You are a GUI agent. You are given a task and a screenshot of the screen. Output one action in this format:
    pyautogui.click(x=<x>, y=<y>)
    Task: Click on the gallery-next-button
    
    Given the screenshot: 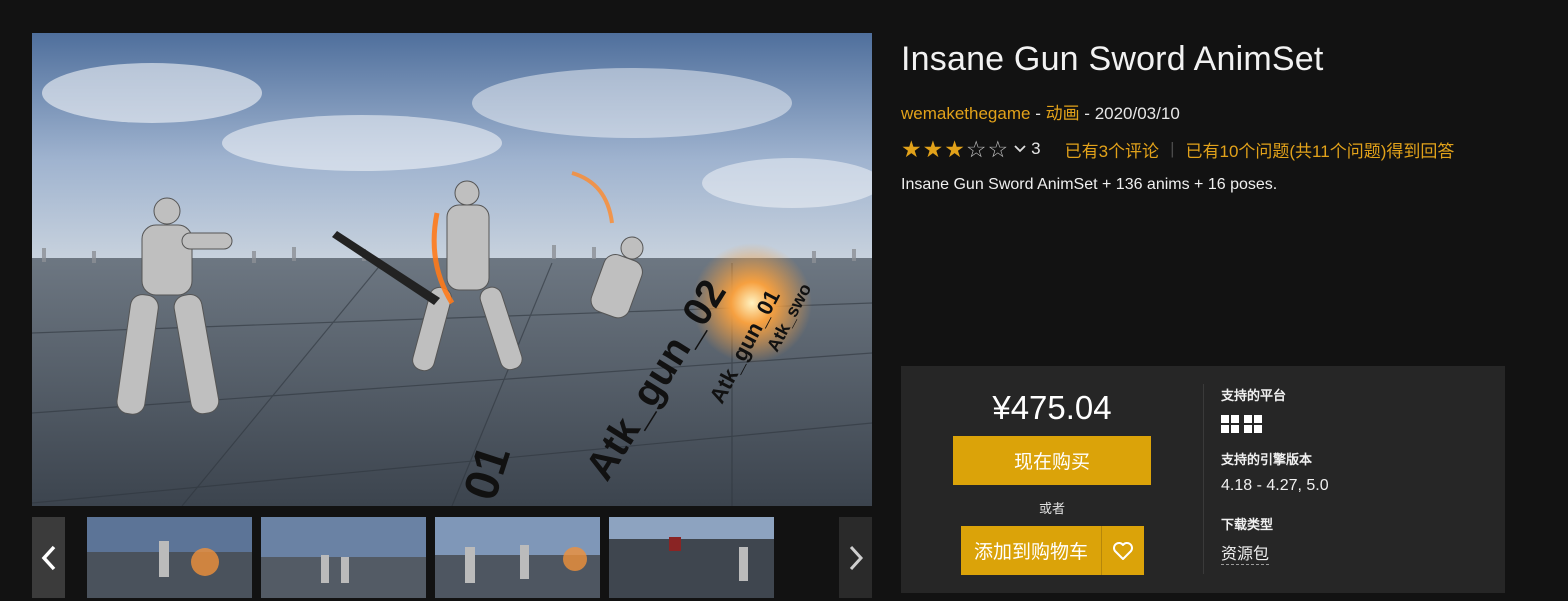 What is the action you would take?
    pyautogui.click(x=855, y=557)
    